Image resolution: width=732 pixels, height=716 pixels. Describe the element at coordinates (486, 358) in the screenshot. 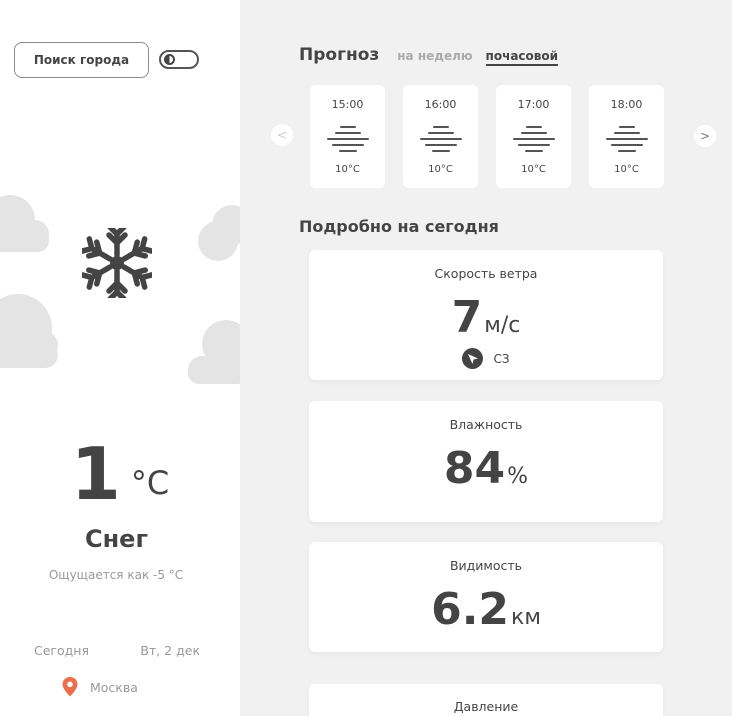

I see `wind-direction: СЗ` at that location.